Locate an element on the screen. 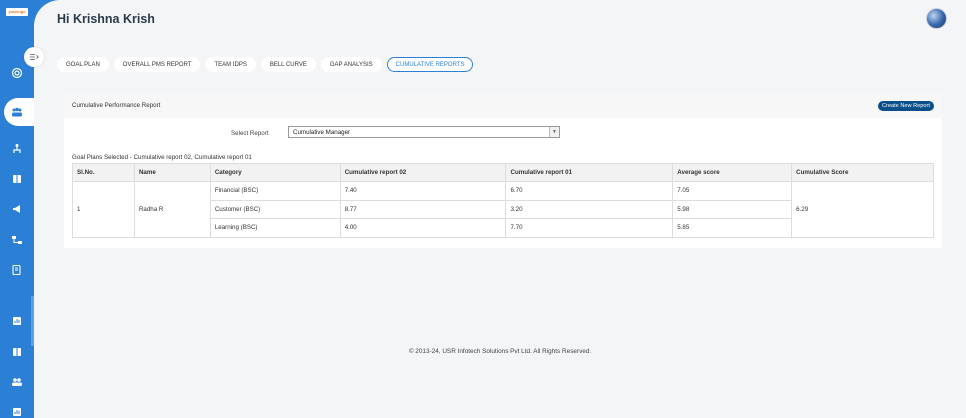  library-icon is located at coordinates (17, 352).